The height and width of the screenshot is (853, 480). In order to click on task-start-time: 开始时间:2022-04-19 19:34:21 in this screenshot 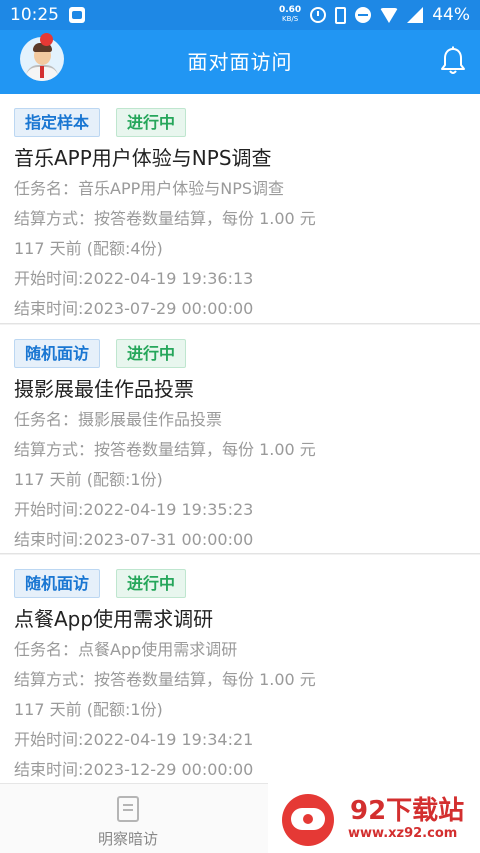, I will do `click(134, 739)`.